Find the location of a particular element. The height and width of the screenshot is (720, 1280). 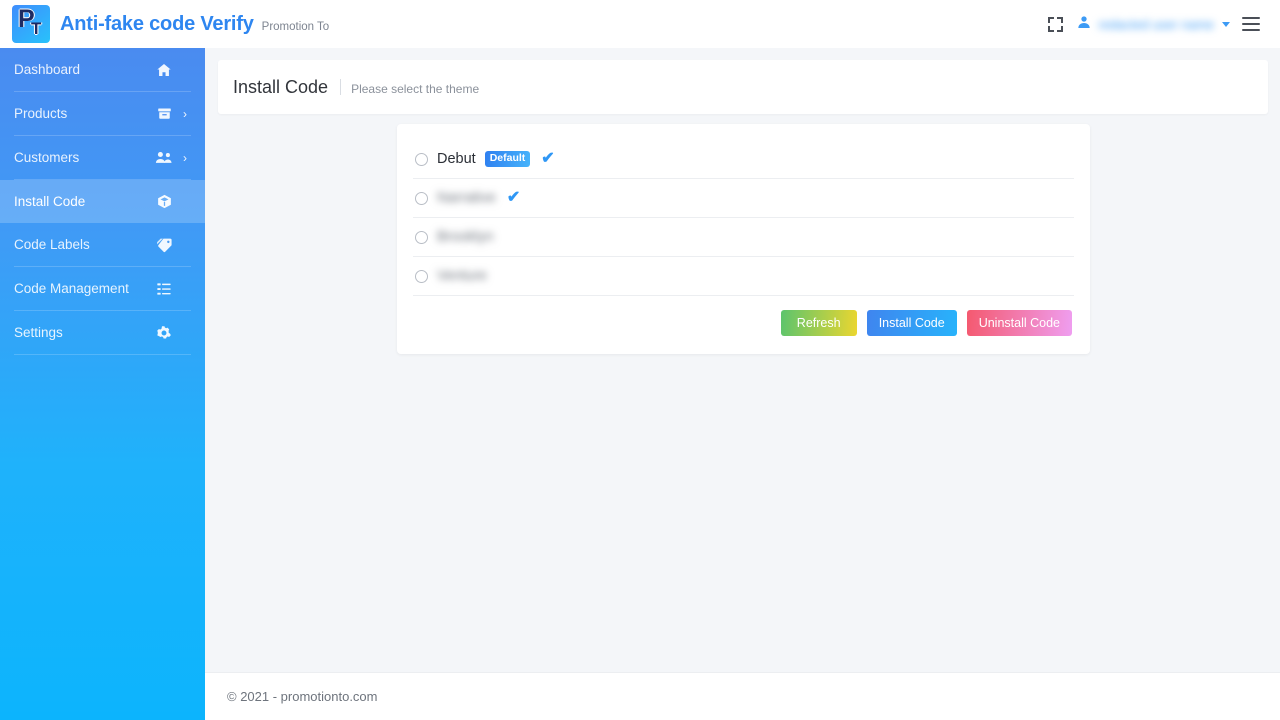

theme-row: Venture is located at coordinates (743, 276).